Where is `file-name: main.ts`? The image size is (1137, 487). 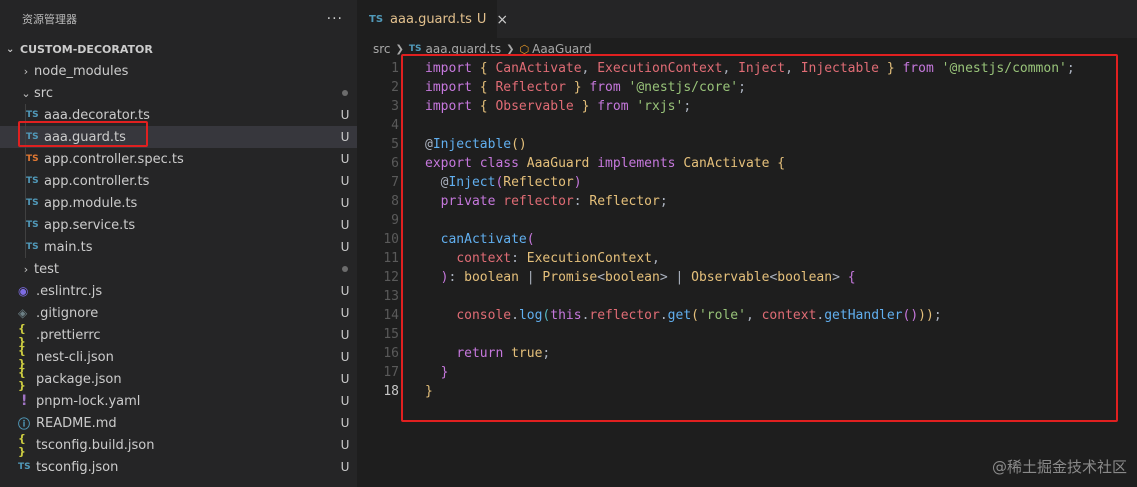
file-name: main.ts is located at coordinates (68, 247).